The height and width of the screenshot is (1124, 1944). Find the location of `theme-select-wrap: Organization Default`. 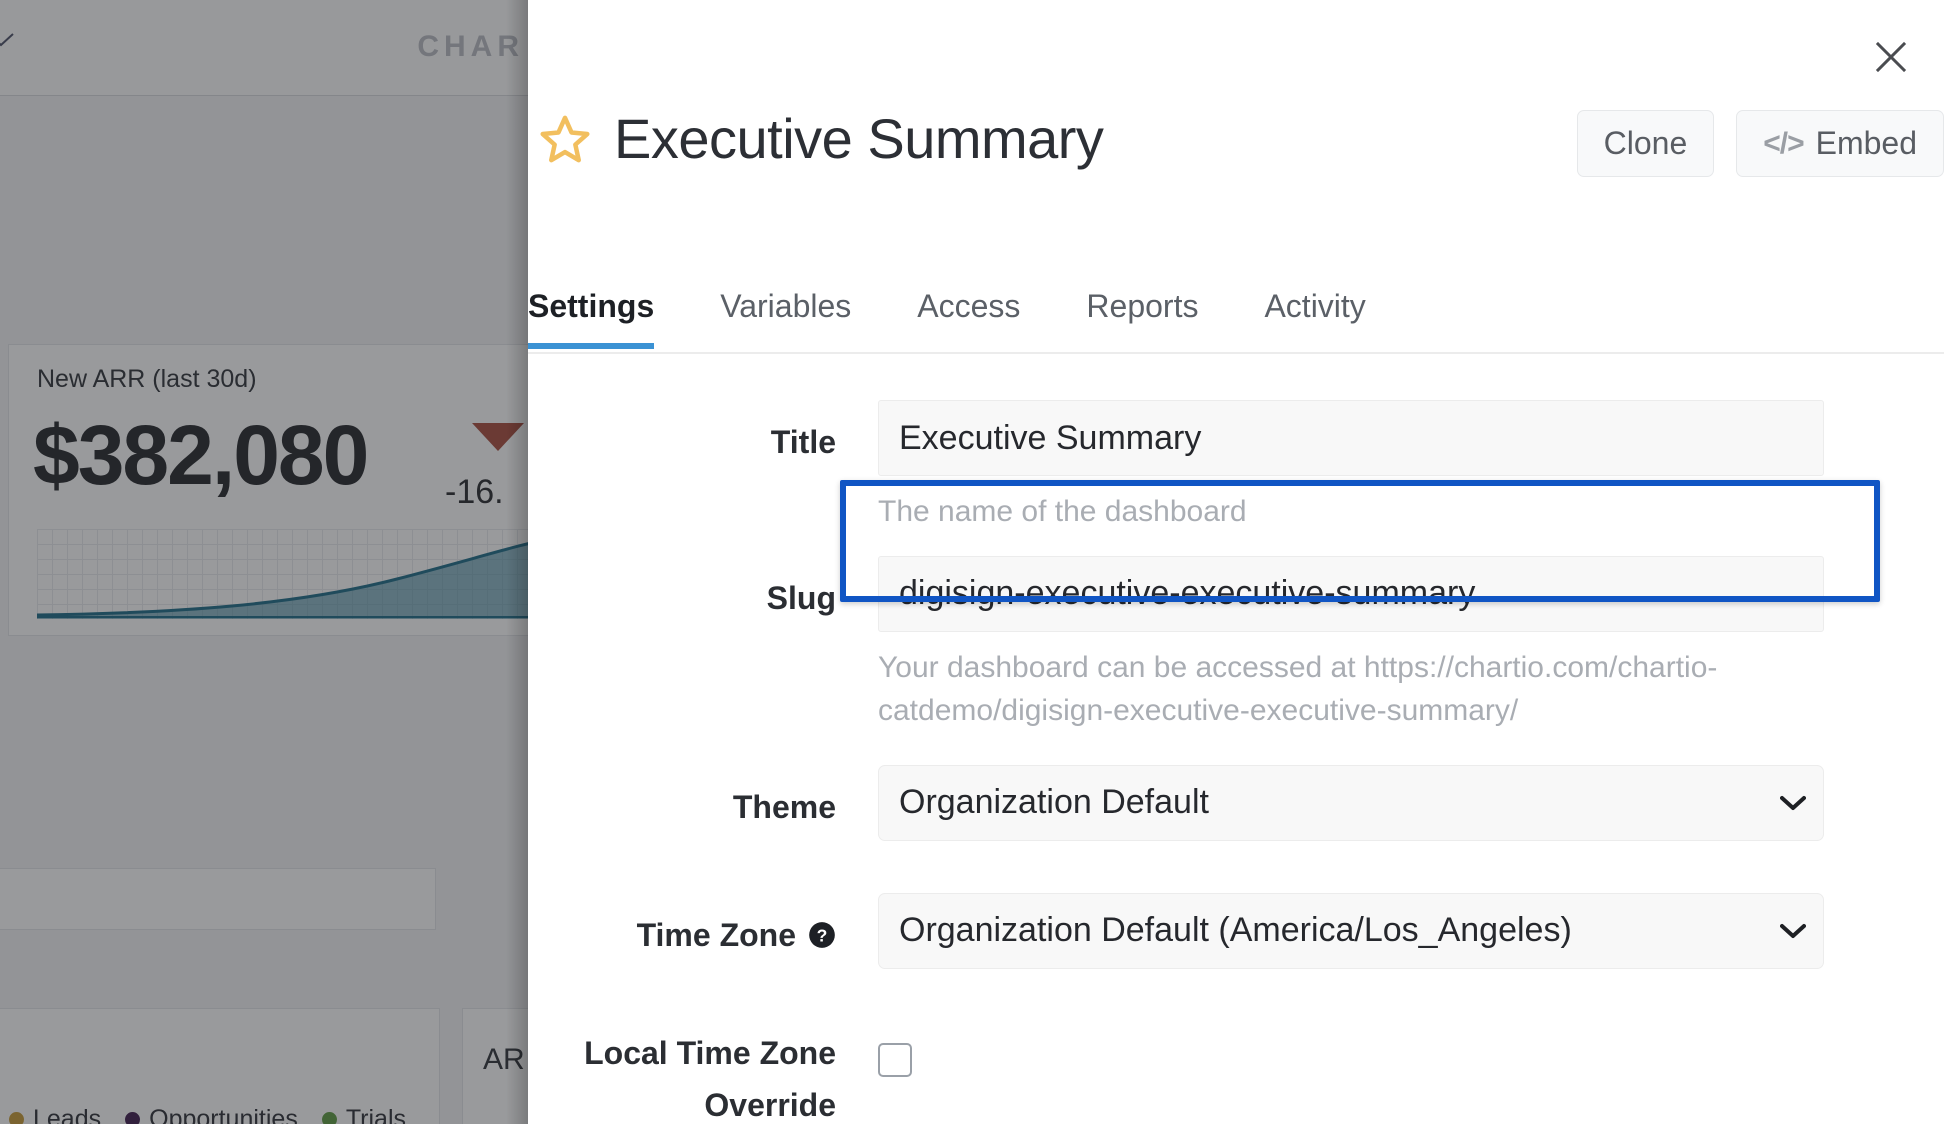

theme-select-wrap: Organization Default is located at coordinates (1351, 802).